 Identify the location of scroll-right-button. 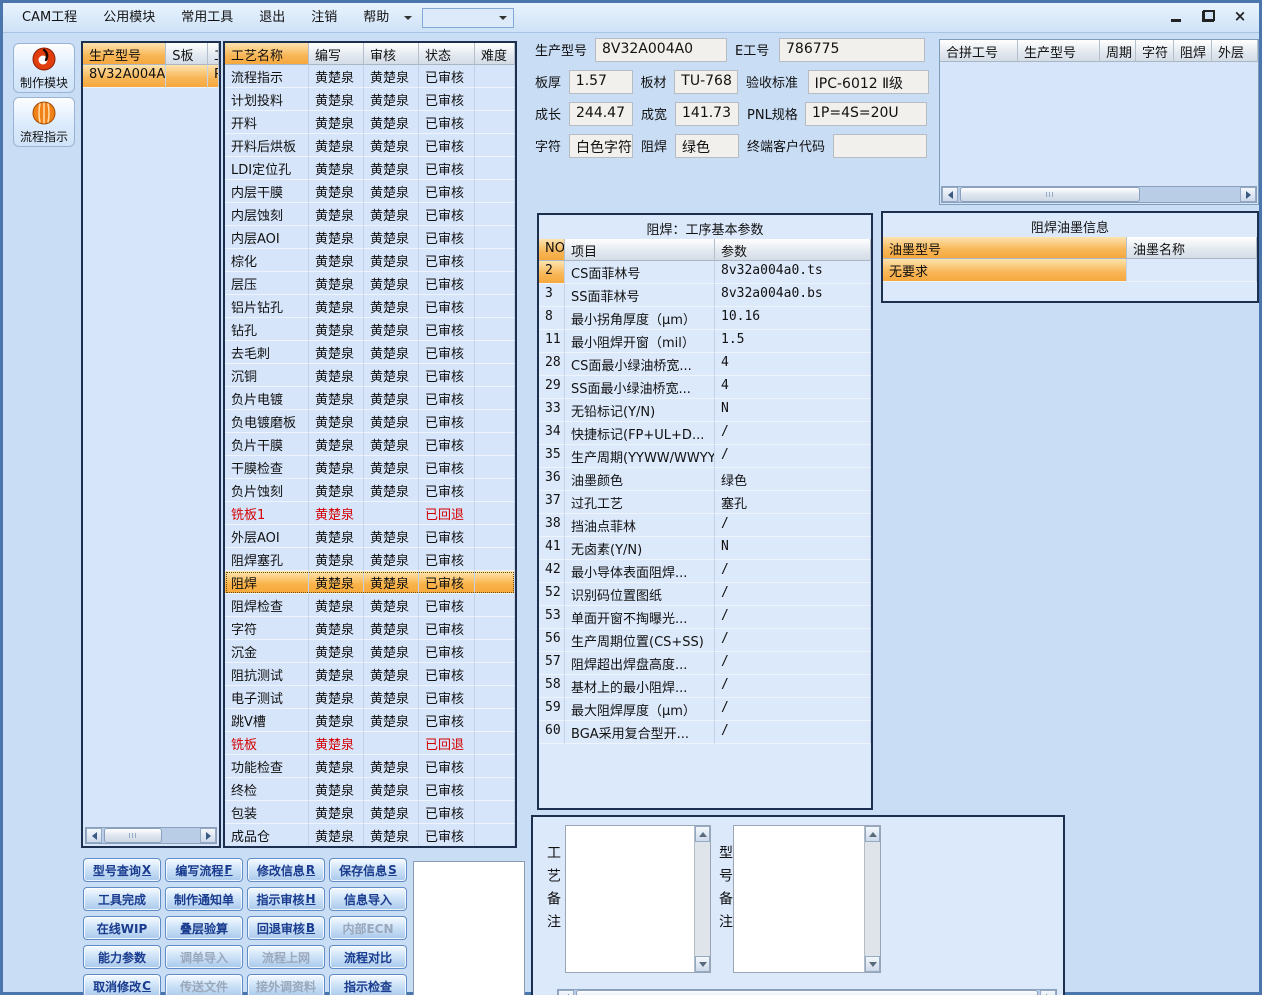
(1048, 992).